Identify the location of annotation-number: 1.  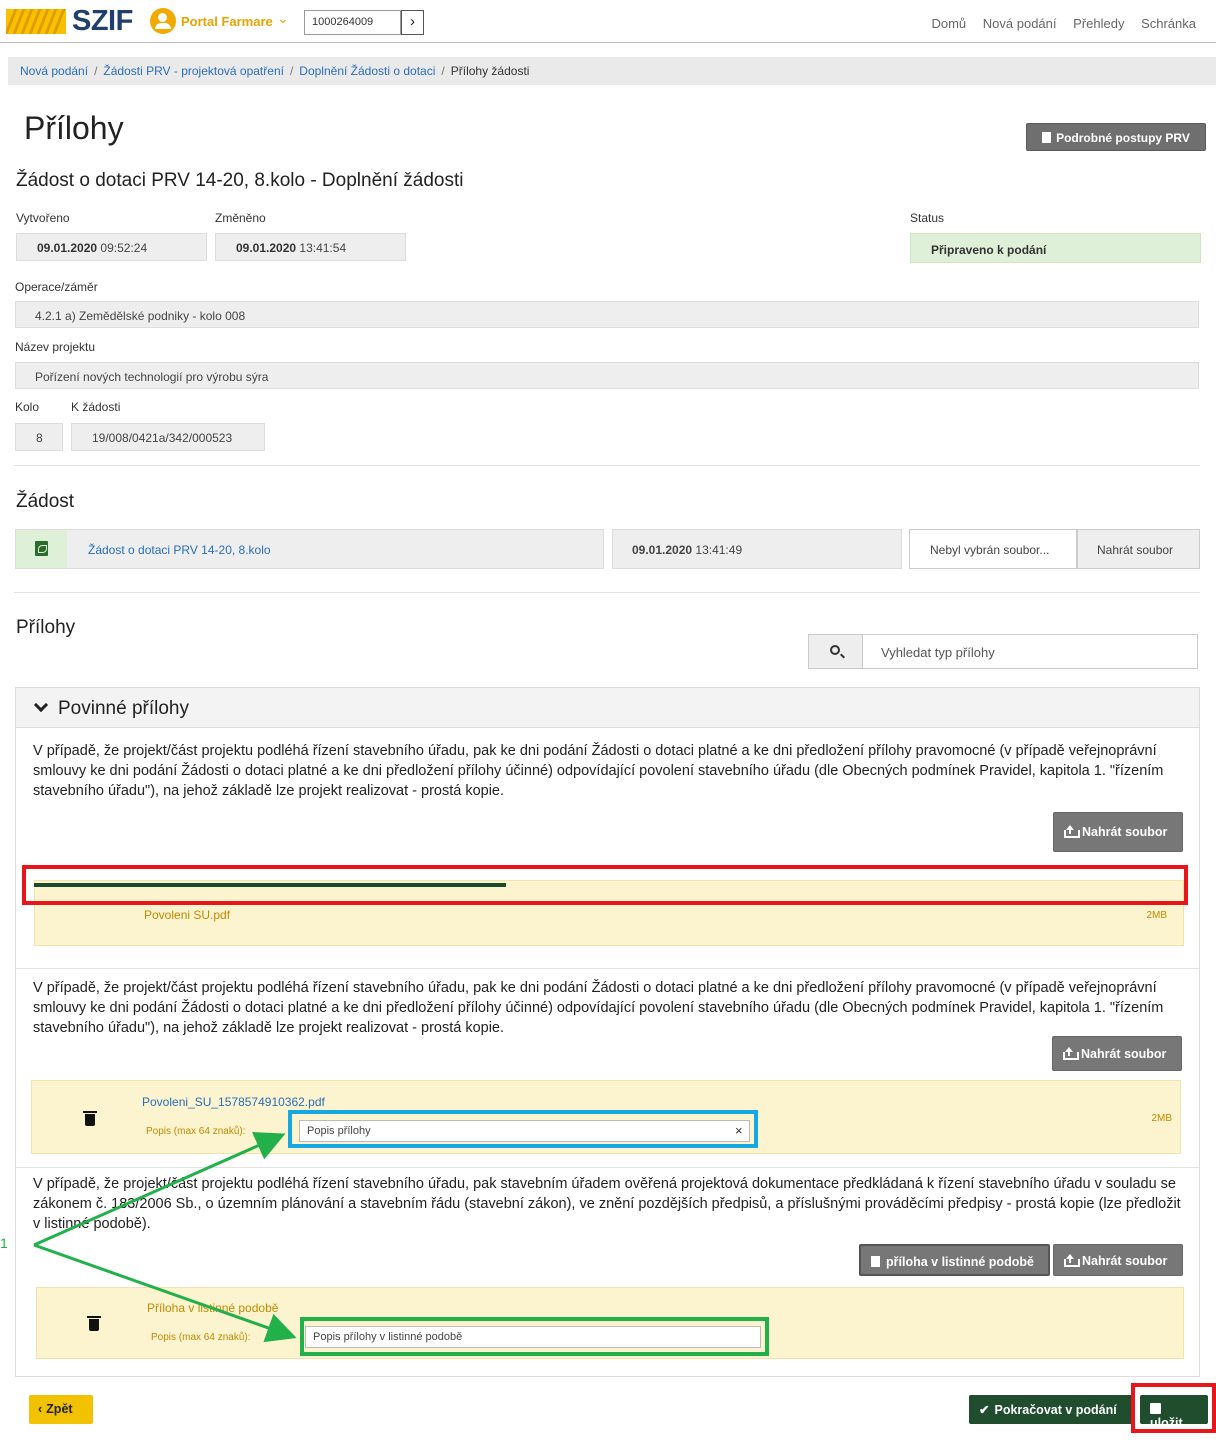
(4, 1243).